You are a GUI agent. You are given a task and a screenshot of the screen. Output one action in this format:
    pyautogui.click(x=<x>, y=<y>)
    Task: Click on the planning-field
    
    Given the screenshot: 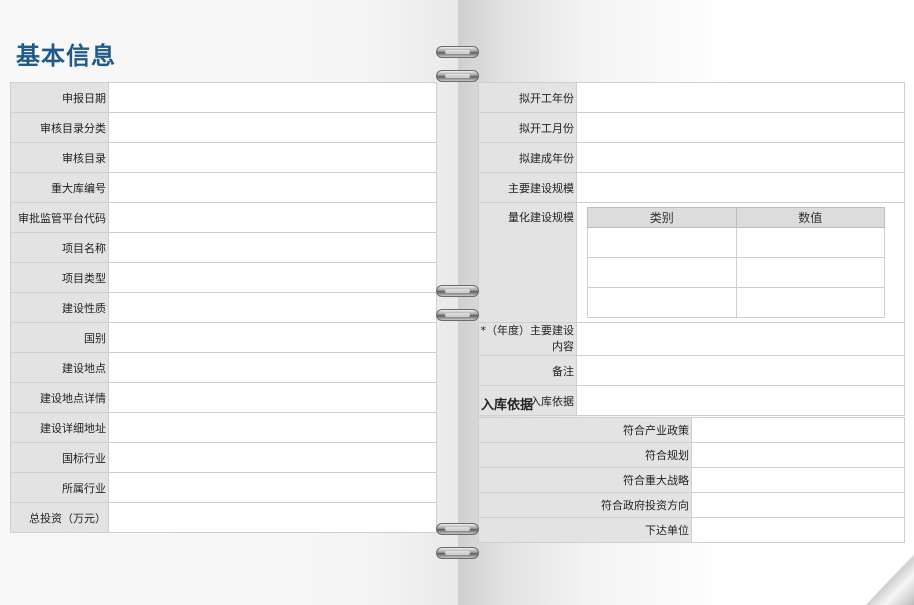 What is the action you would take?
    pyautogui.click(x=798, y=455)
    